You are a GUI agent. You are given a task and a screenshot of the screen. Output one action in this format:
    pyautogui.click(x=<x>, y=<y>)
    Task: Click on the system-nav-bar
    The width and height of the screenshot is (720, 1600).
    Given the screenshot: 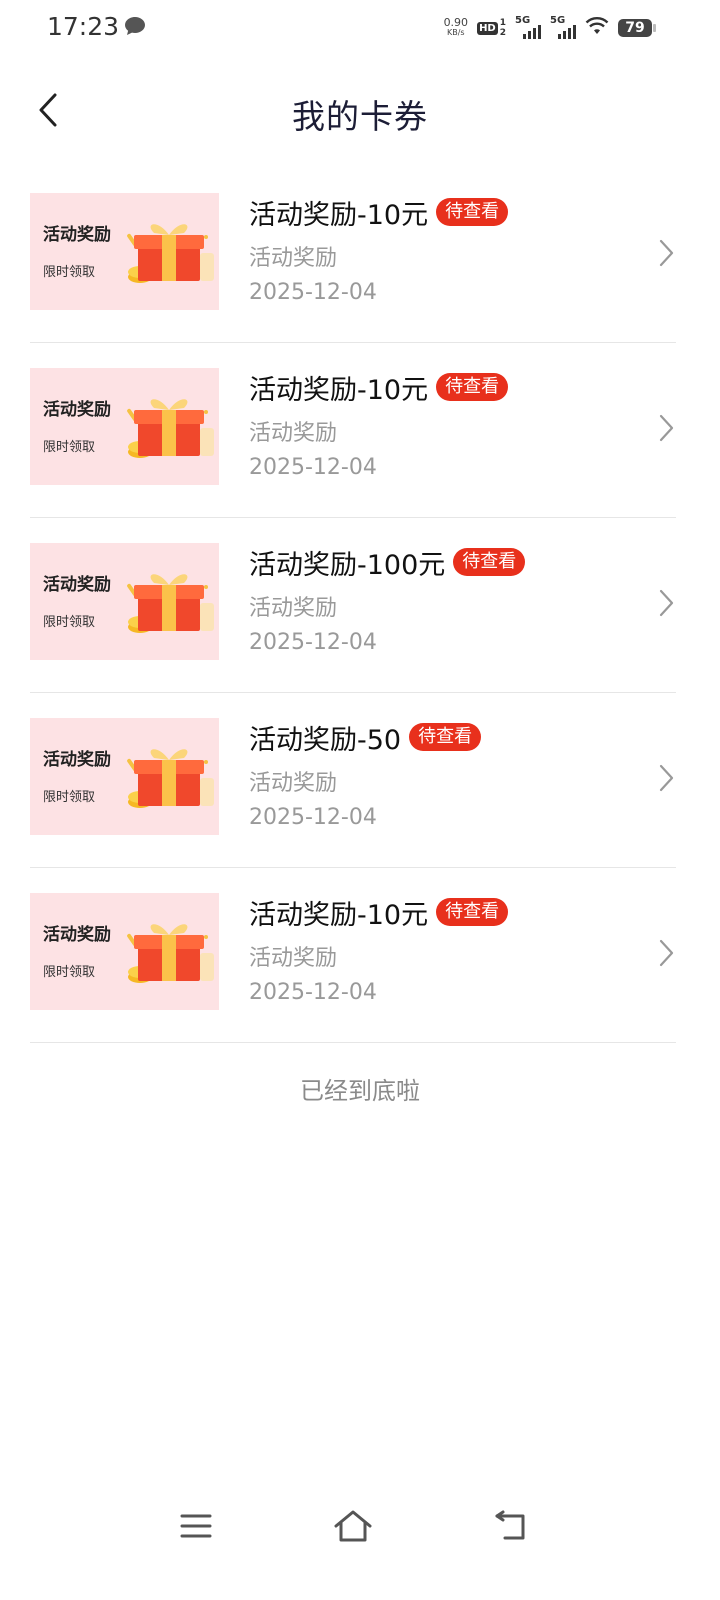 What is the action you would take?
    pyautogui.click(x=360, y=1526)
    